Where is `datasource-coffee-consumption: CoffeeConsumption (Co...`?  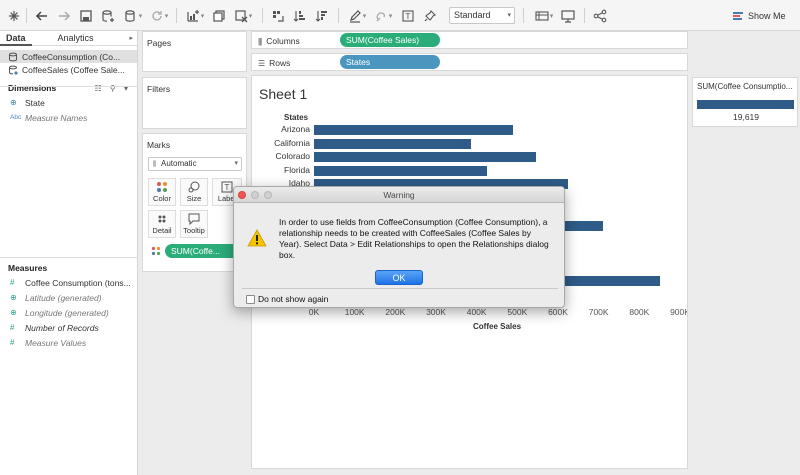 datasource-coffee-consumption: CoffeeConsumption (Co... is located at coordinates (68, 56).